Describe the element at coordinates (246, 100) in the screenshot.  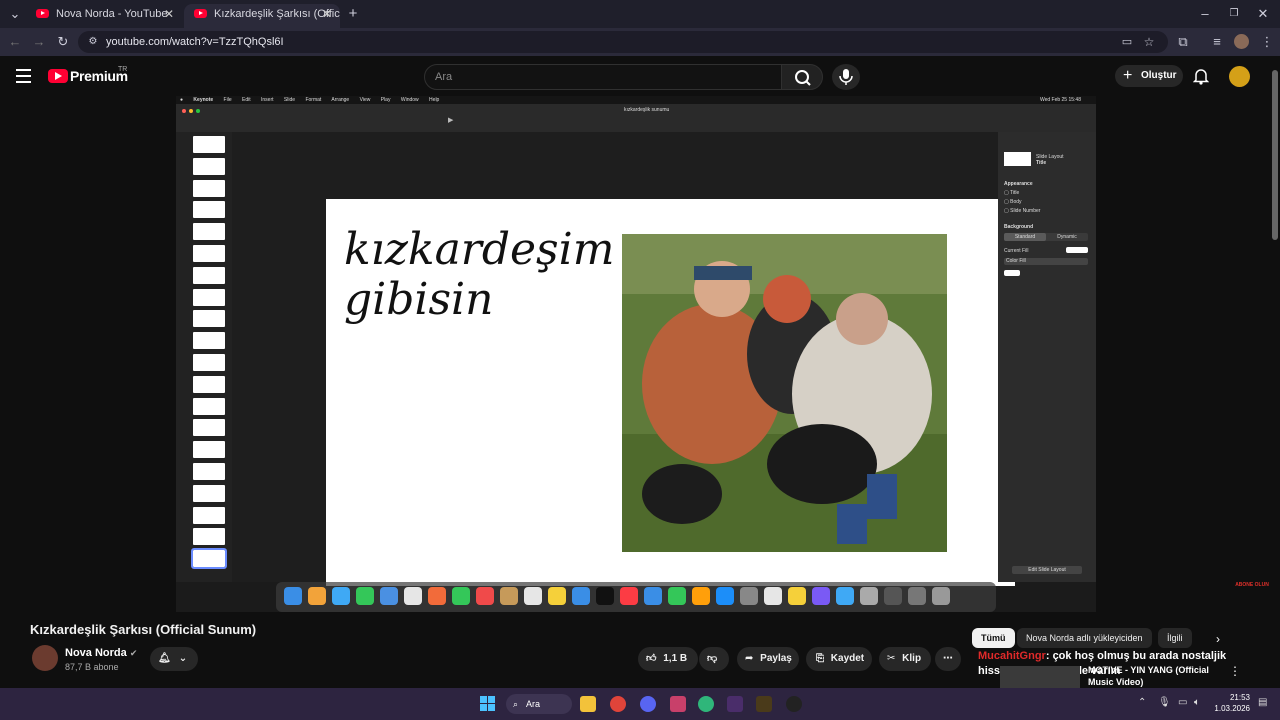
I see `menu-item: Edit` at that location.